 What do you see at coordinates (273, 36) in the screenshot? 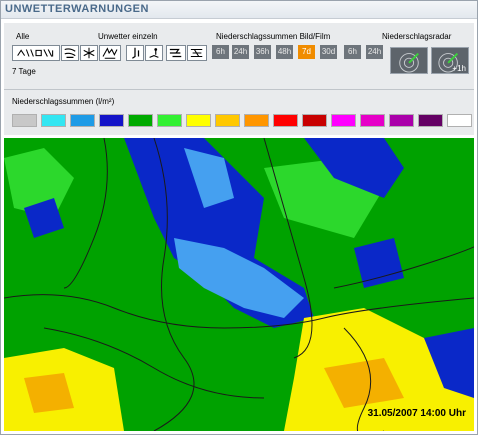
I see `precip-label: Niederschlagssummen Bild/Film` at bounding box center [273, 36].